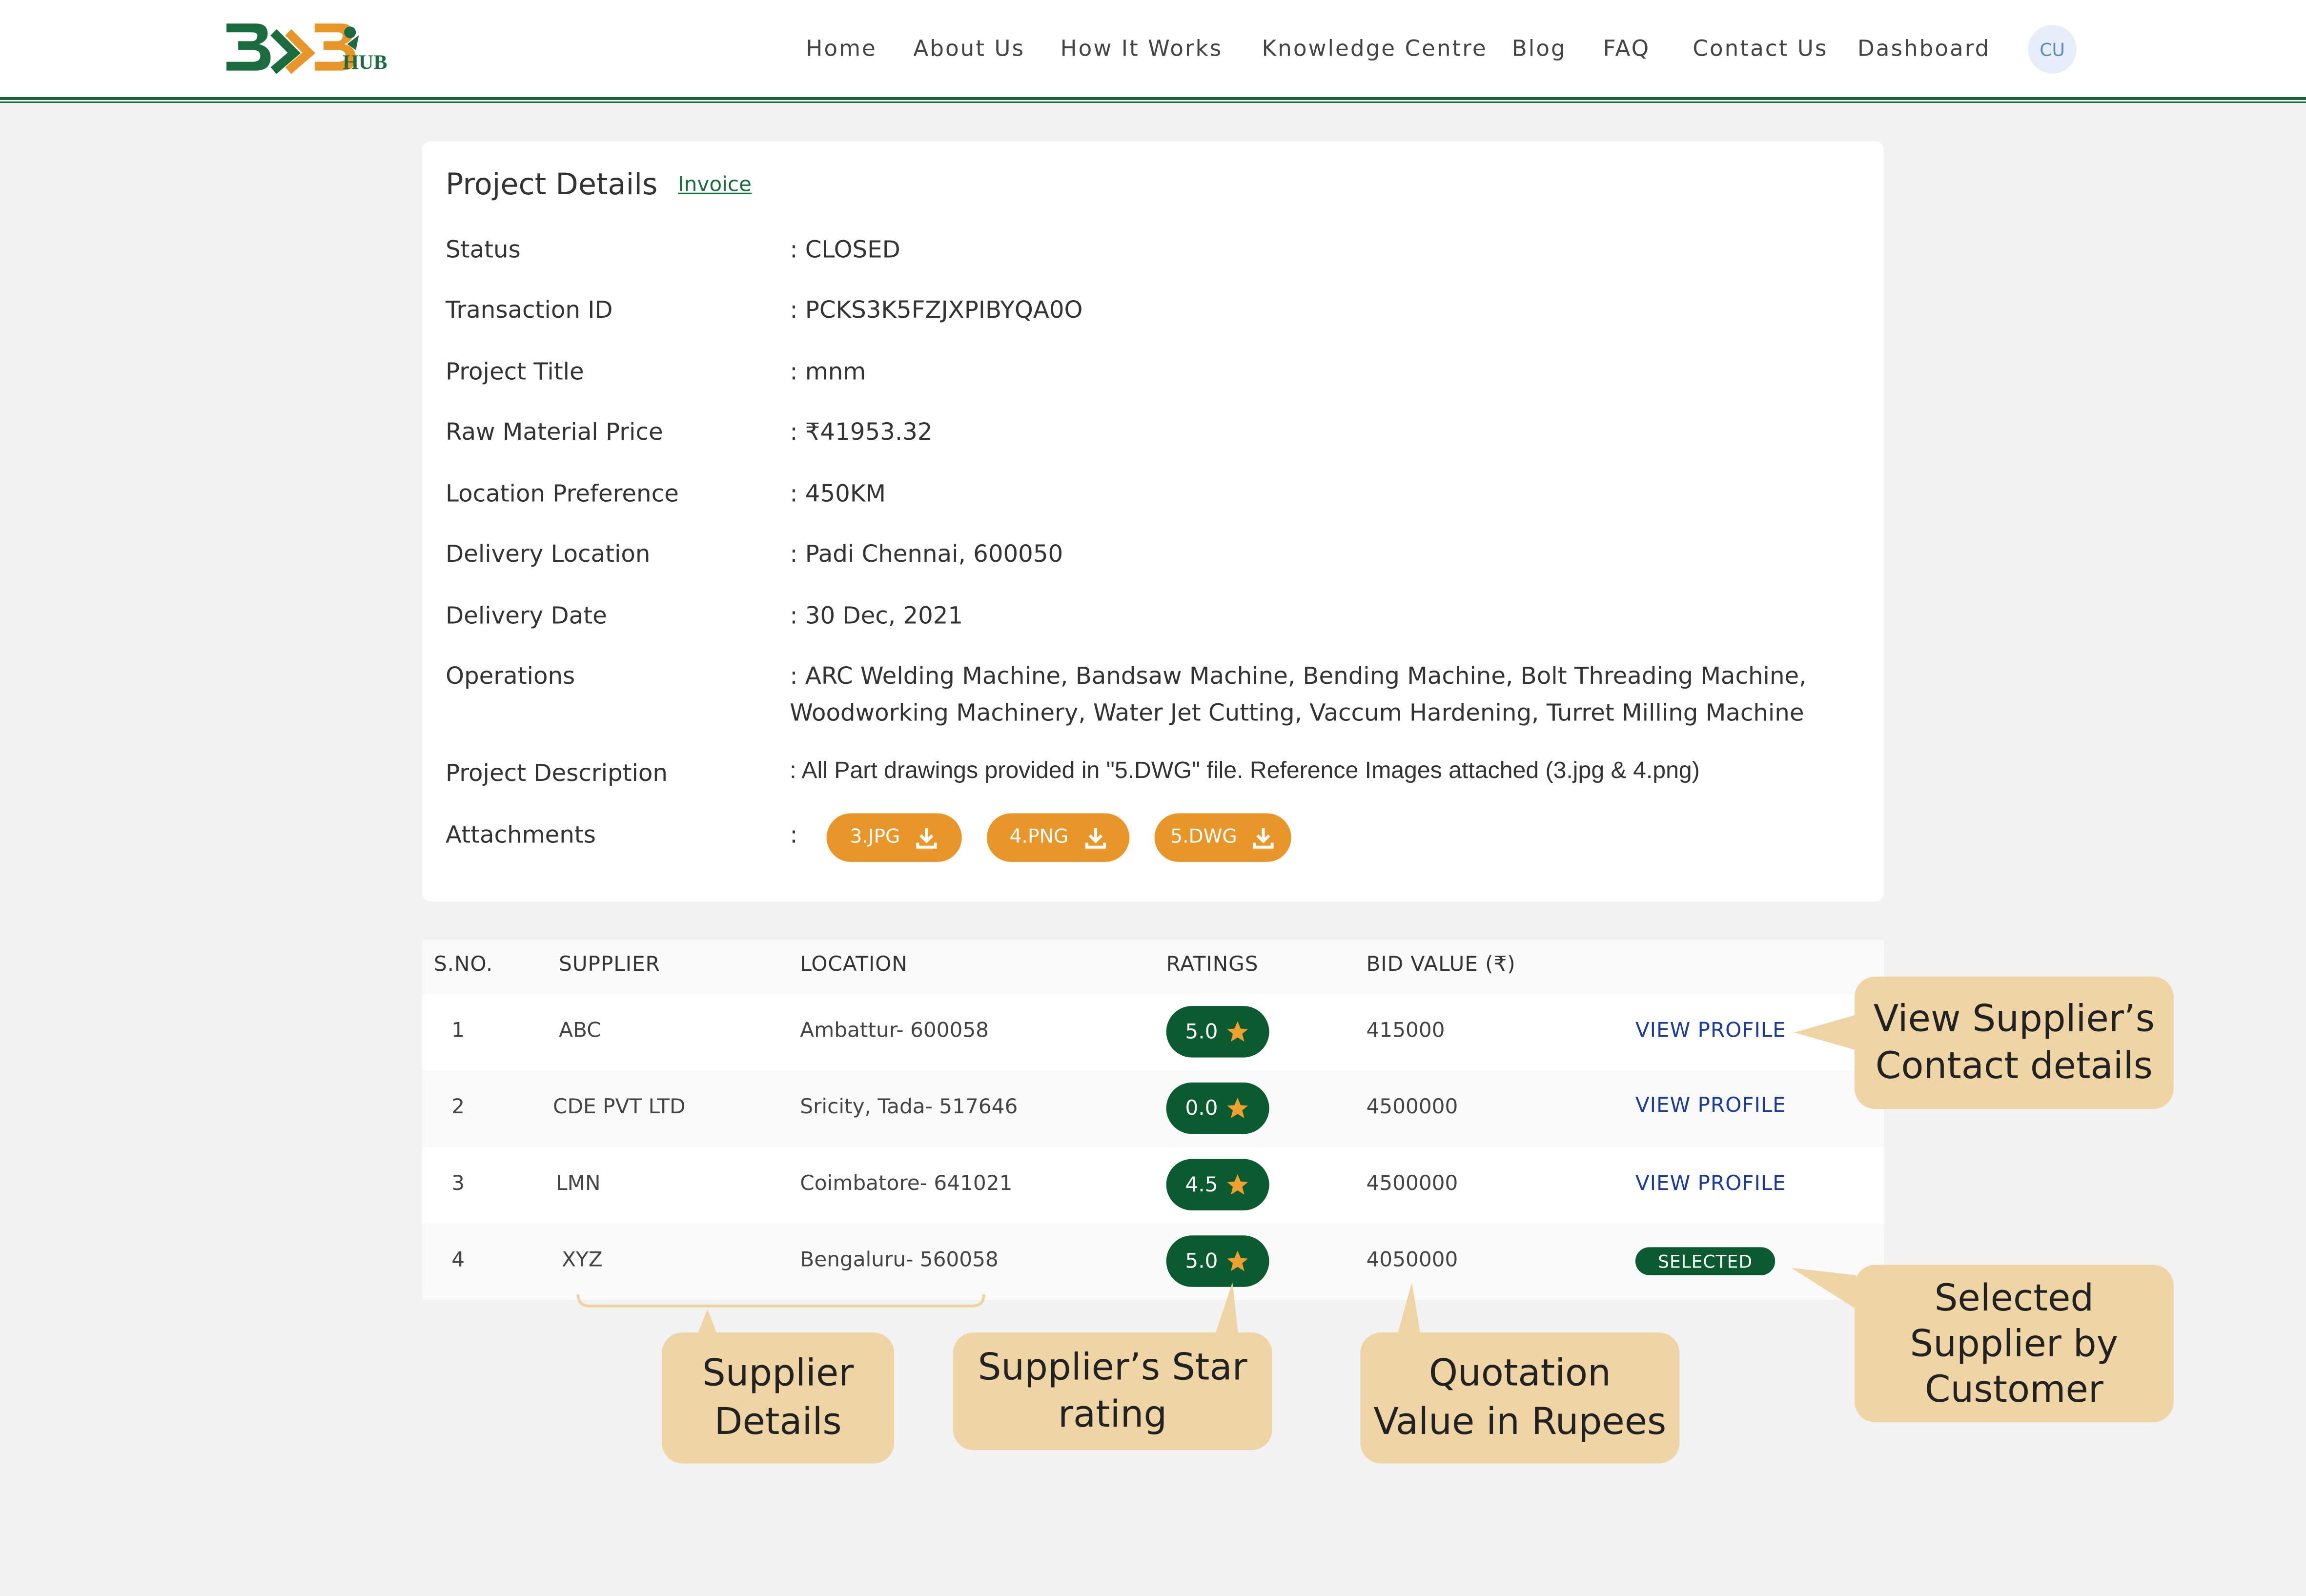  Describe the element at coordinates (463, 965) in the screenshot. I see `column-header-sno: S.NO.` at that location.